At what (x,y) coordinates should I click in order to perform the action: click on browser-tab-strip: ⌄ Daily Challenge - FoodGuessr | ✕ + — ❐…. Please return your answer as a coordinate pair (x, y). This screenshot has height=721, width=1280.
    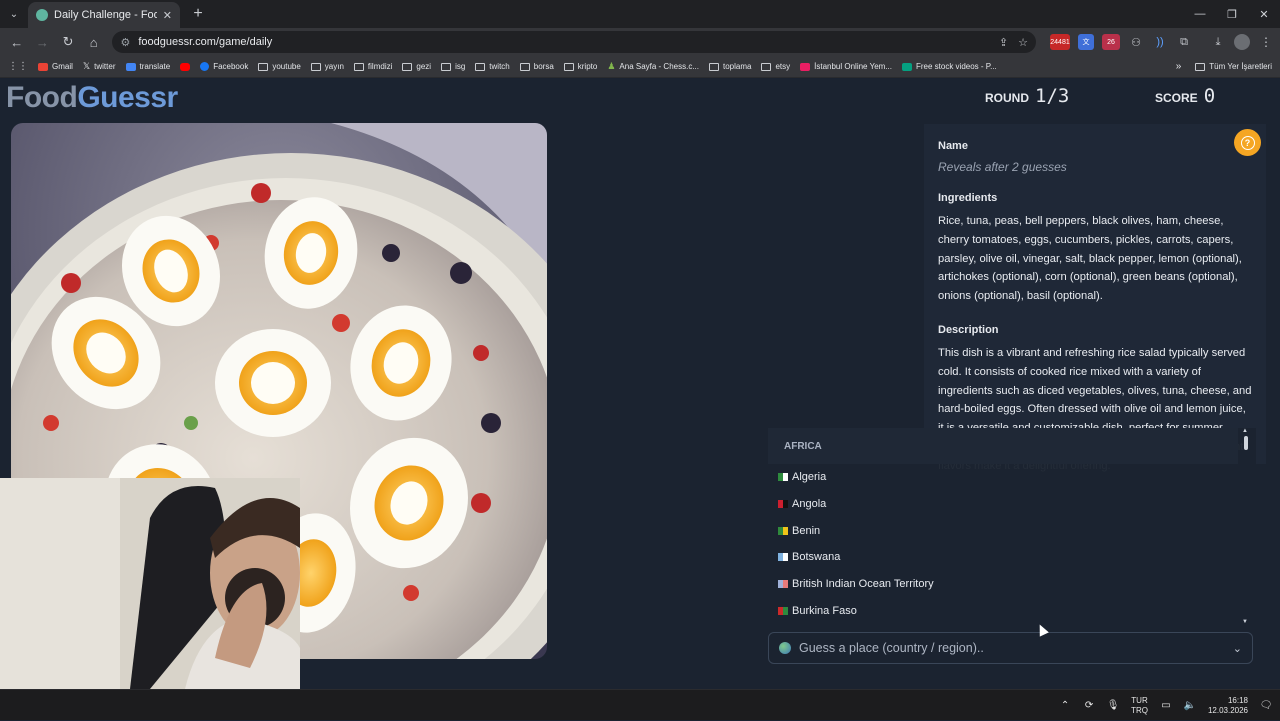
    Looking at the image, I should click on (640, 14).